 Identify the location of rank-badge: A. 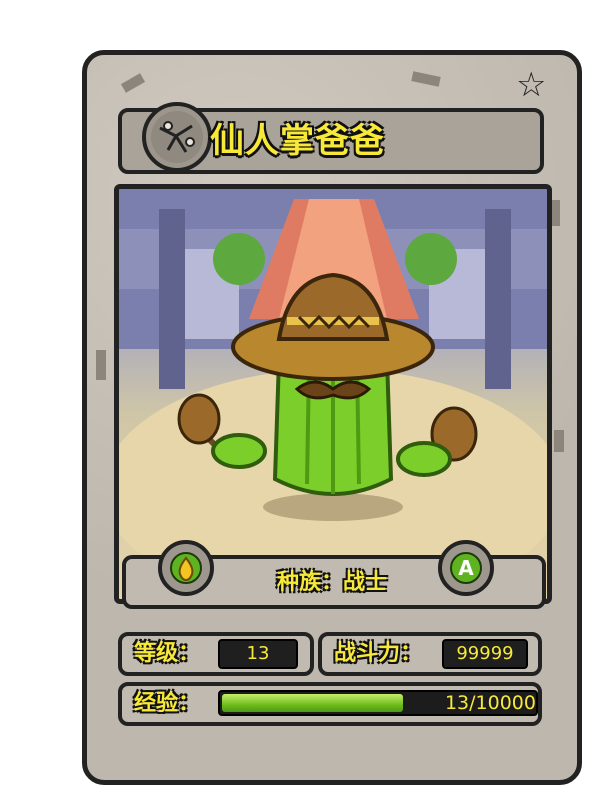
(466, 568).